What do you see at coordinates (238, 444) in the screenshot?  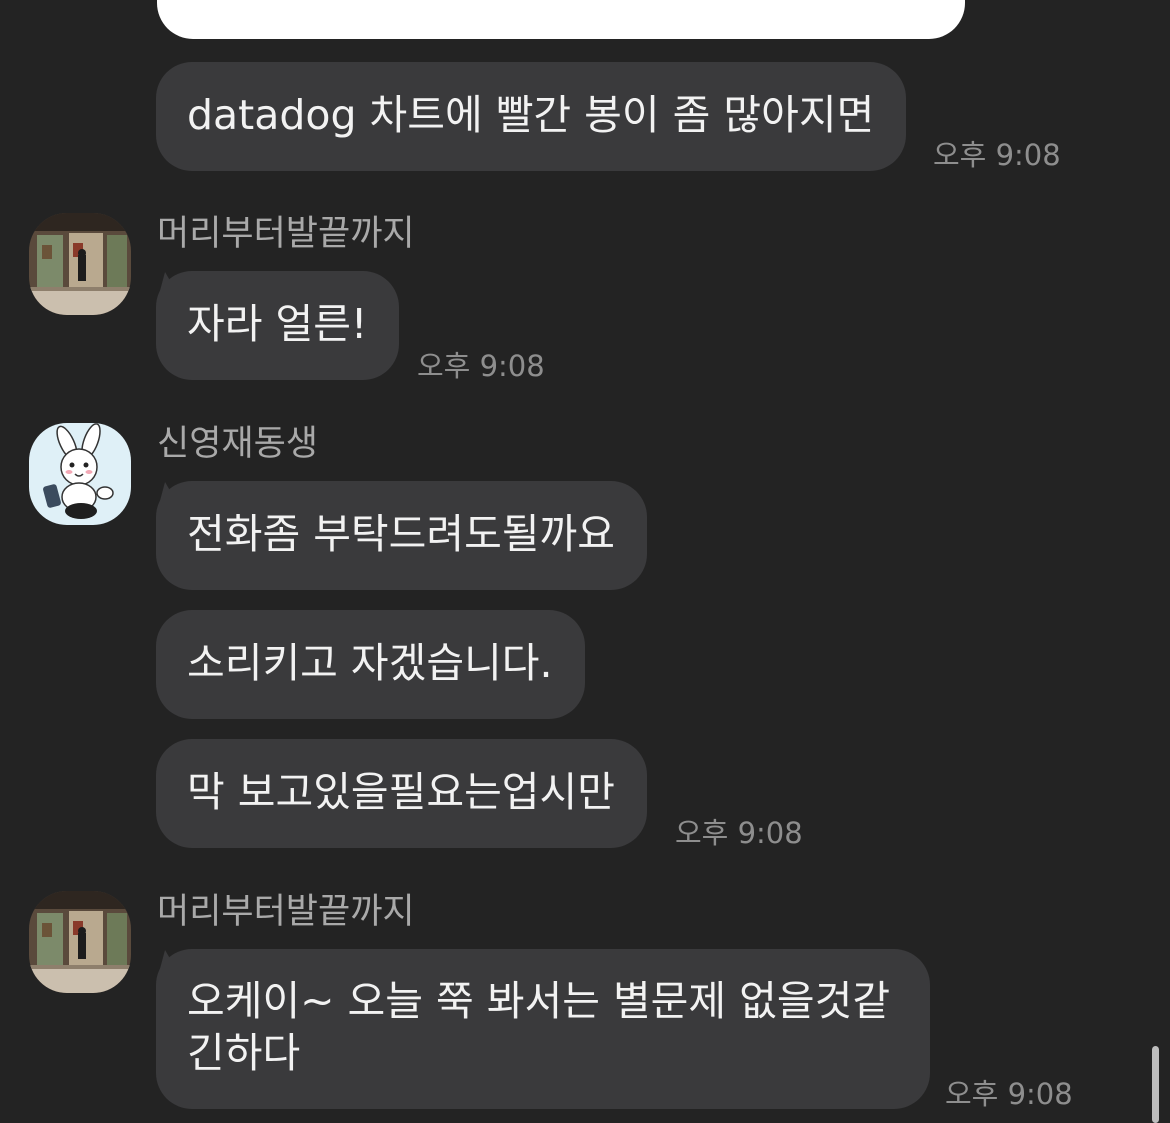 I see `sender-name: 신영재동생` at bounding box center [238, 444].